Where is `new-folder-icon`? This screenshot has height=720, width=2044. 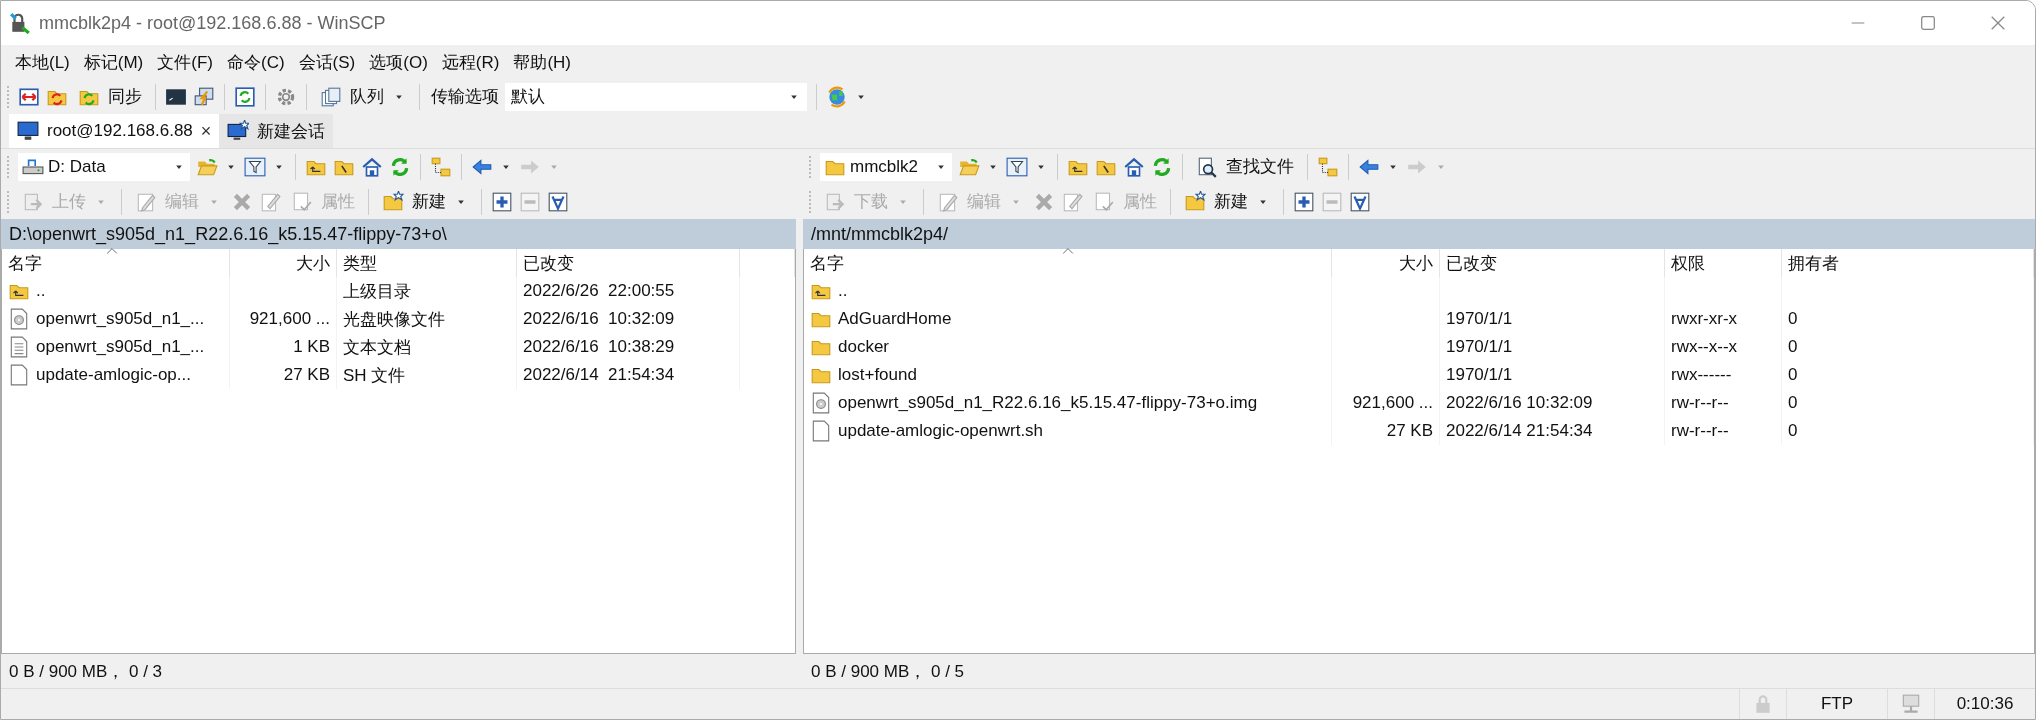
new-folder-icon is located at coordinates (1195, 201).